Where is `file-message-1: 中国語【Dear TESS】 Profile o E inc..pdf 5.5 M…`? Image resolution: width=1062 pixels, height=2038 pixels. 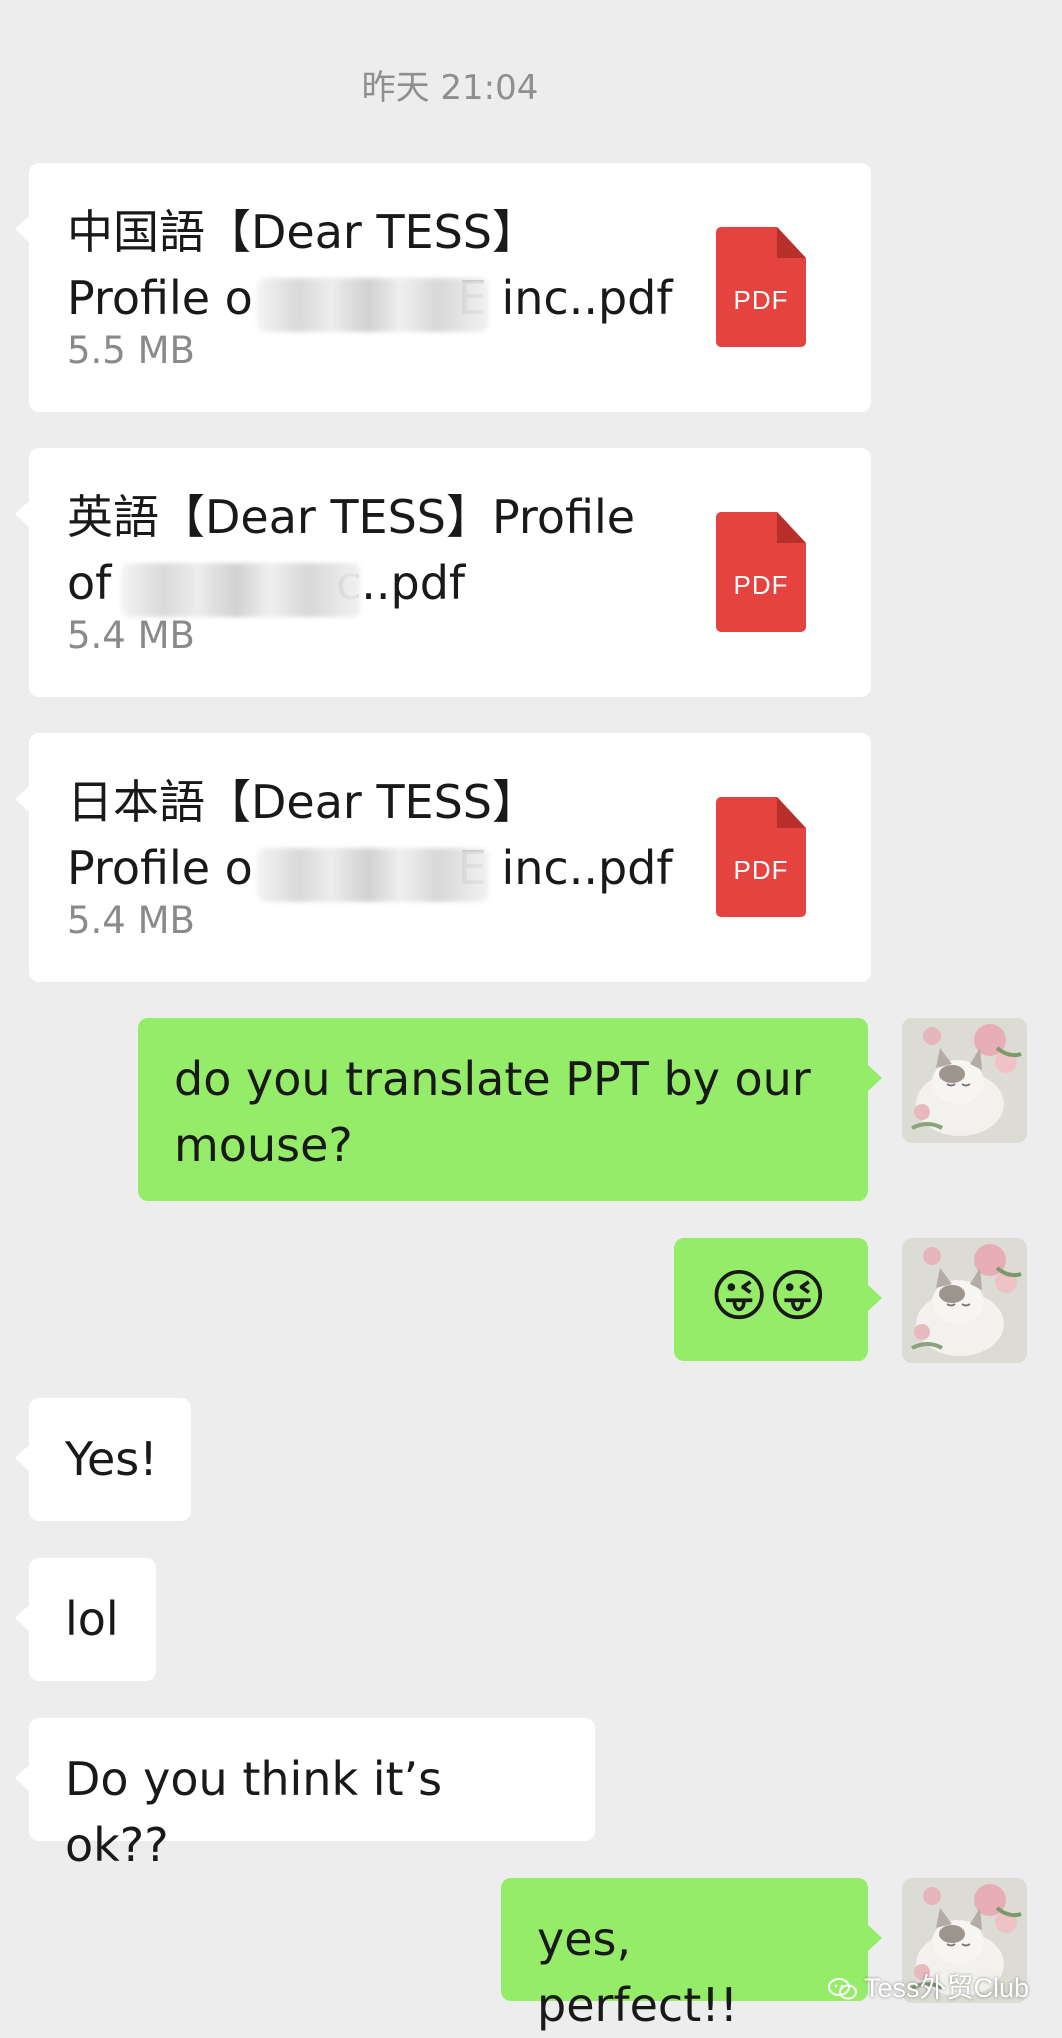 file-message-1: 中国語【Dear TESS】 Profile o E inc..pdf 5.5 M… is located at coordinates (443, 287).